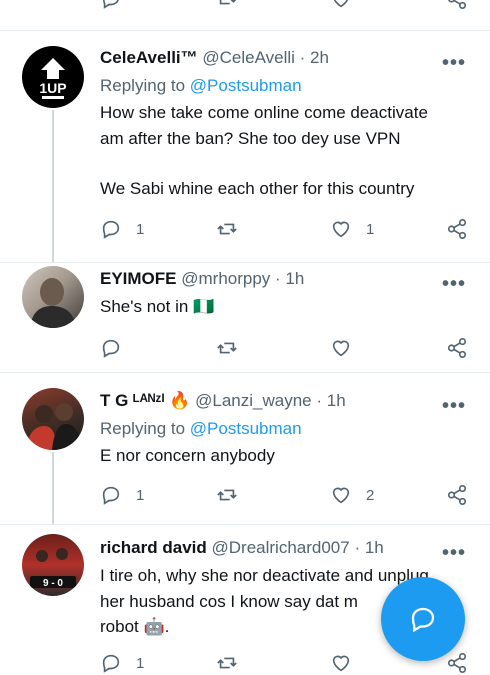 Image resolution: width=490 pixels, height=675 pixels. I want to click on display-name: EYIMOFE, so click(138, 278).